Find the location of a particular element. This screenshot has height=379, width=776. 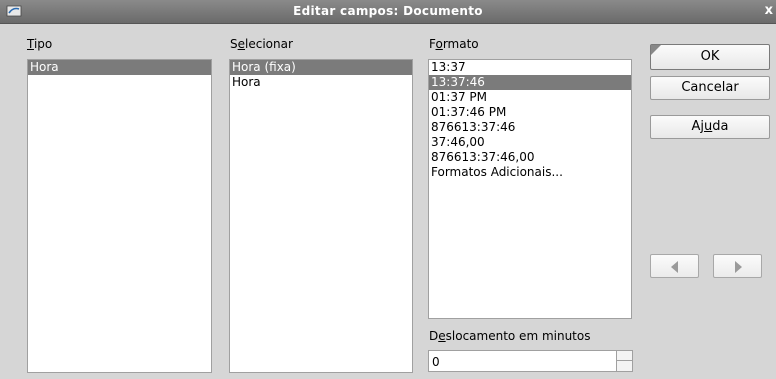

previous-button is located at coordinates (674, 266).